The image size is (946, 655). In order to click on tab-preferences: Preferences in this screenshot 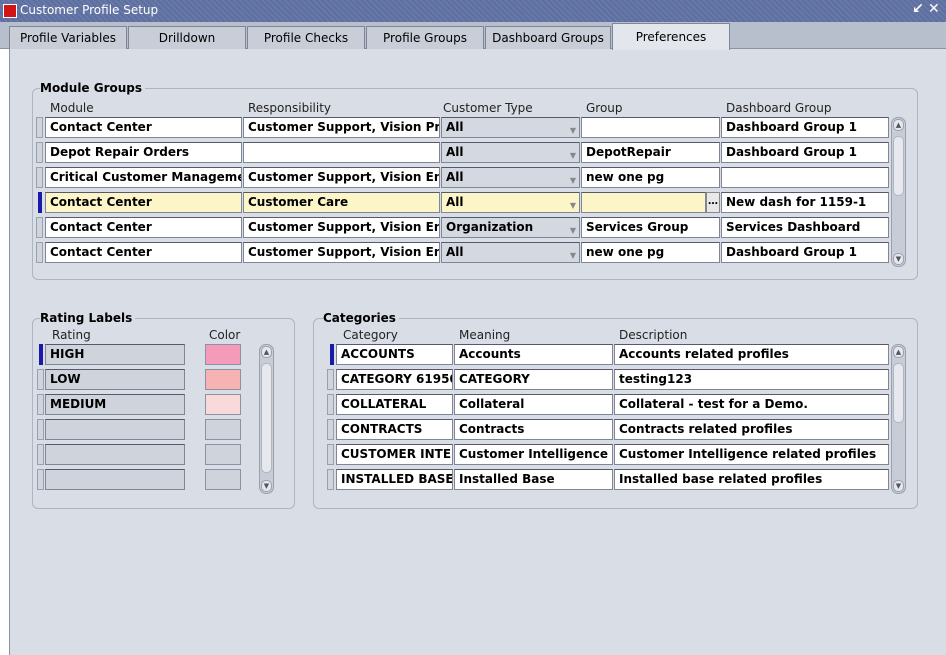, I will do `click(671, 36)`.